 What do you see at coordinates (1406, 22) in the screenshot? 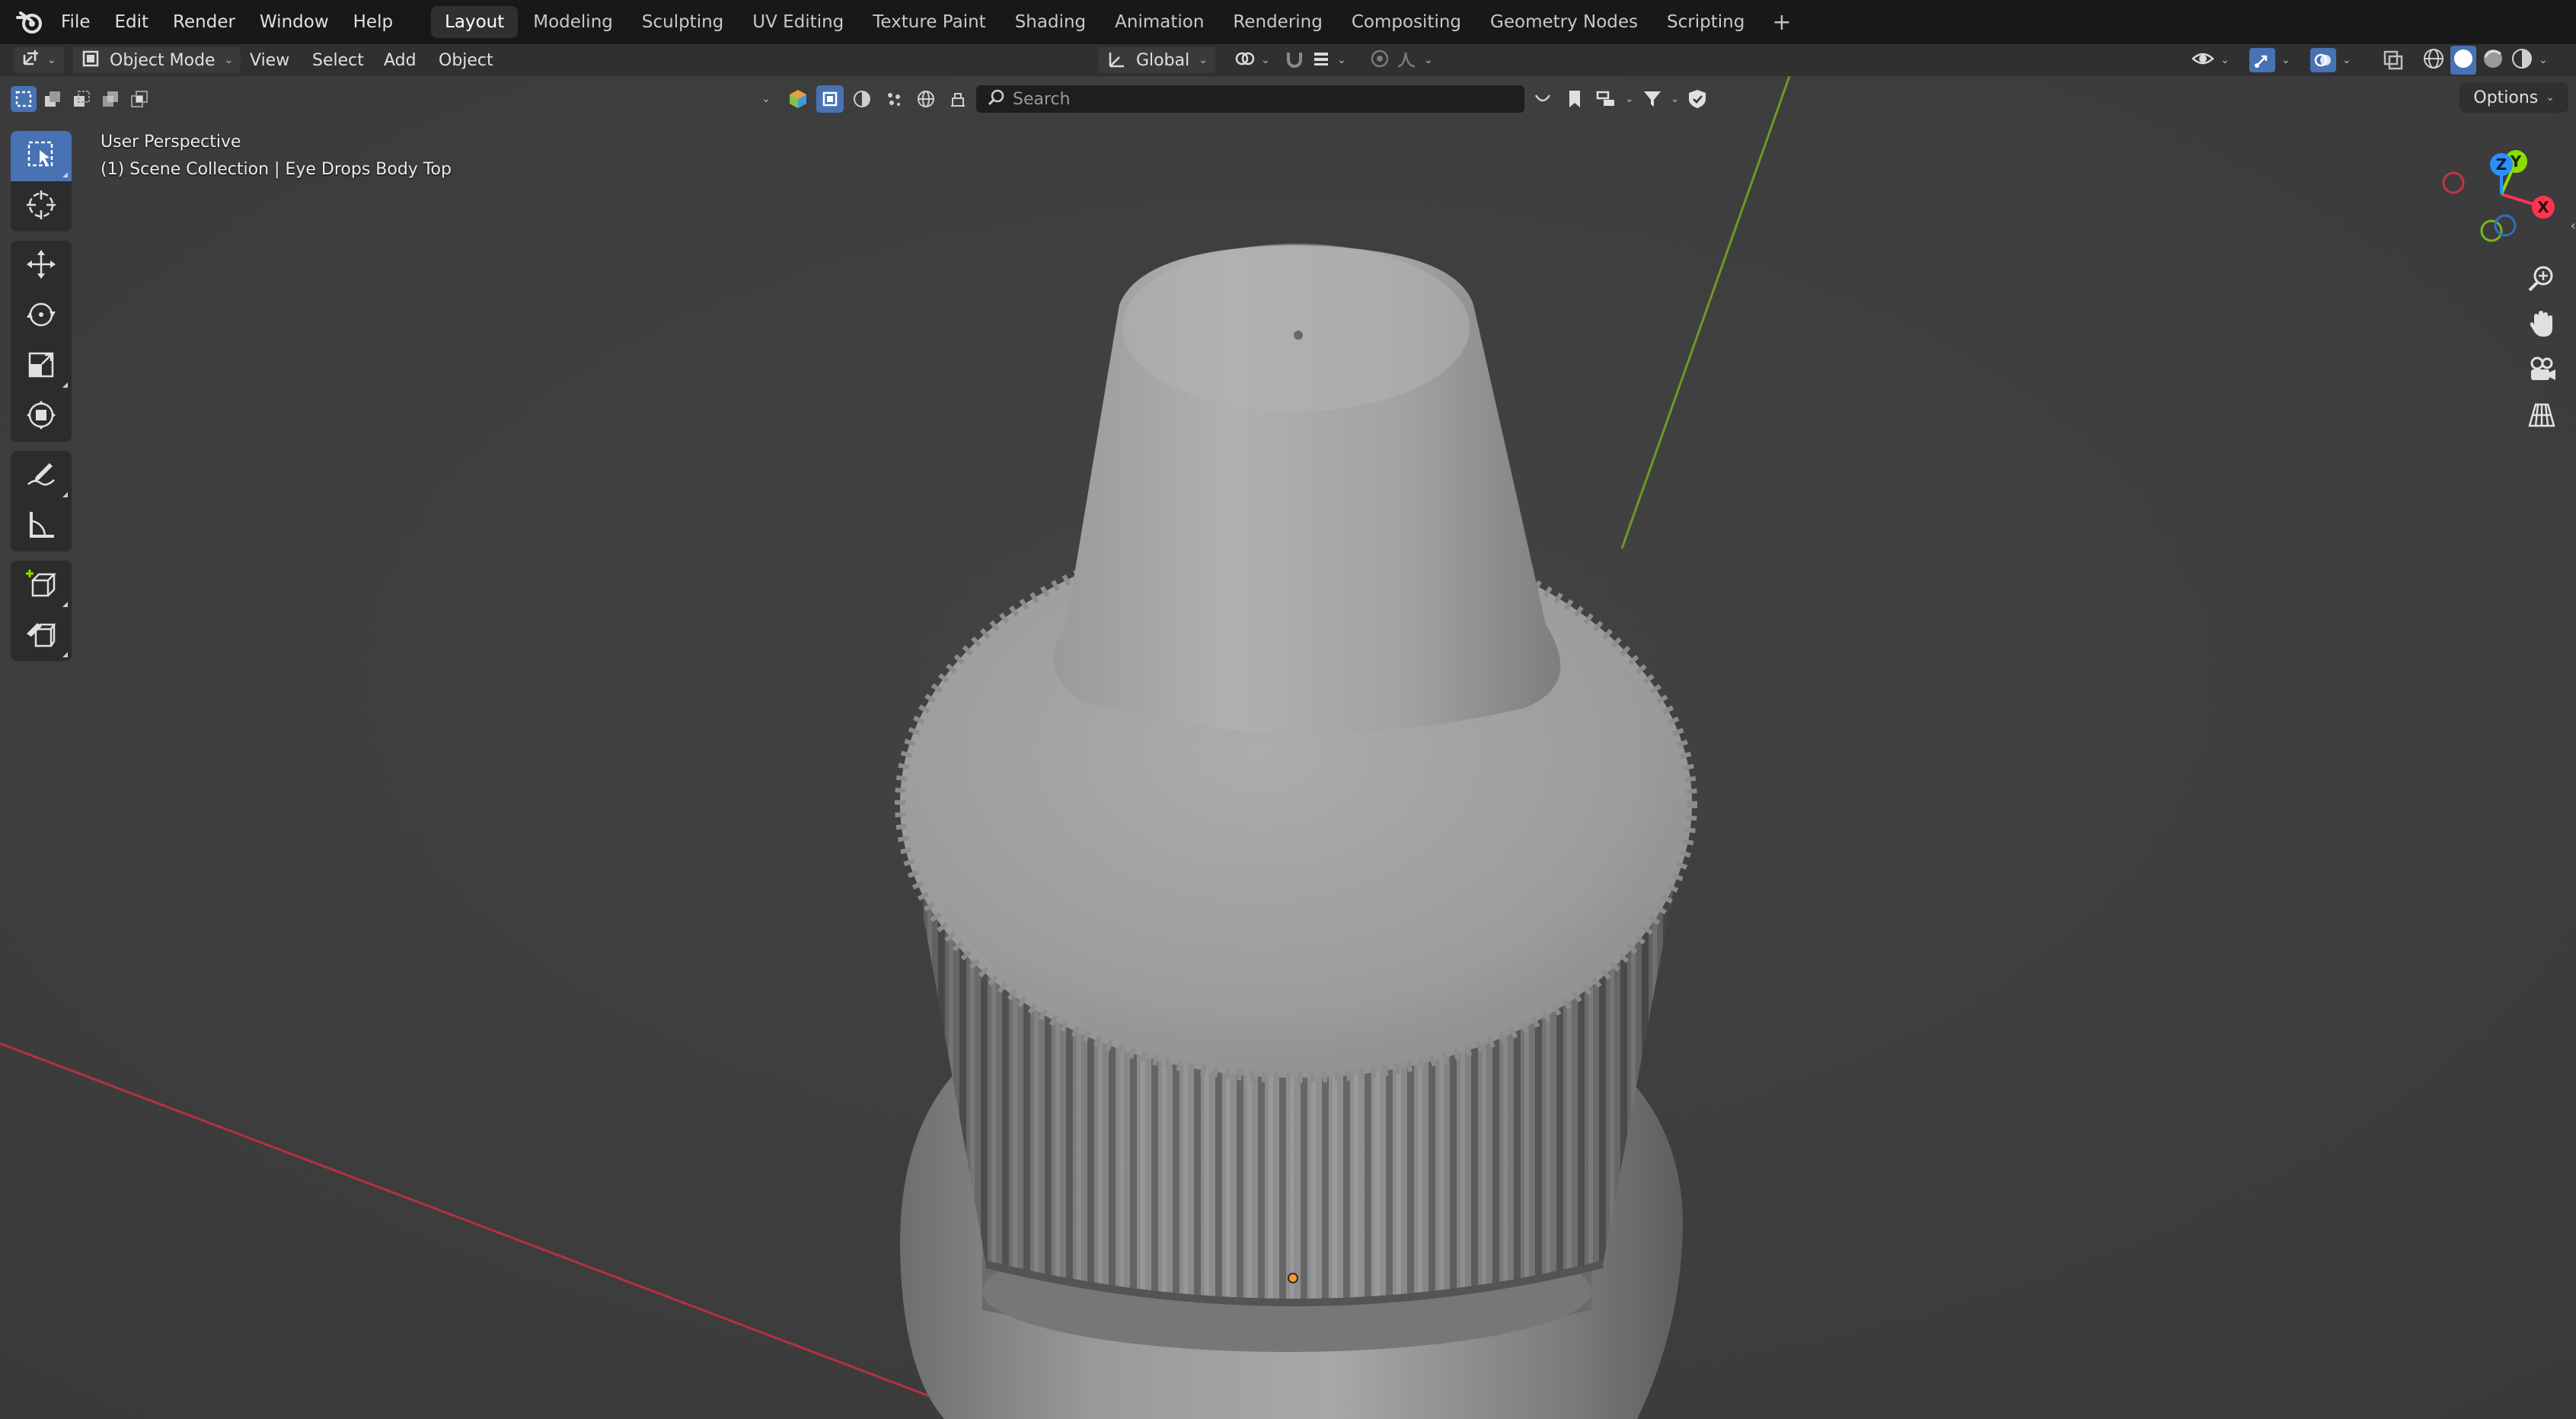
I see `tab-compositing: Compositing` at bounding box center [1406, 22].